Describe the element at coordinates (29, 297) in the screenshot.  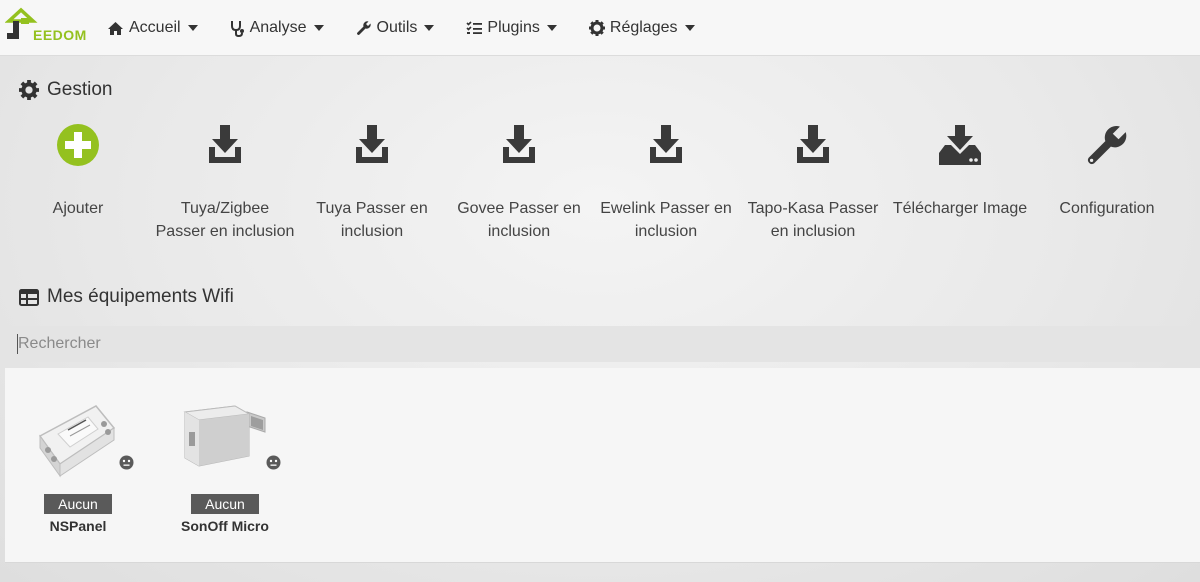
I see `table-icon` at that location.